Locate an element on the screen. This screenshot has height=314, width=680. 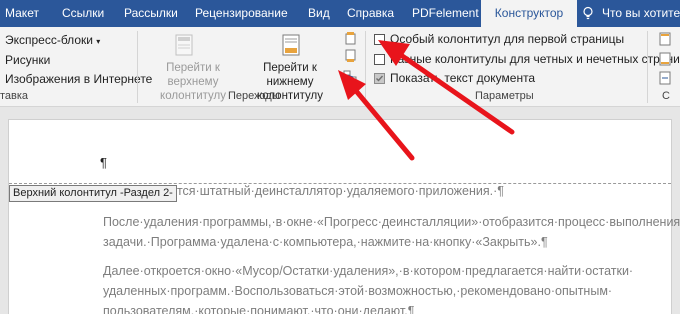
tab-layout: Макет is located at coordinates (22, 13).